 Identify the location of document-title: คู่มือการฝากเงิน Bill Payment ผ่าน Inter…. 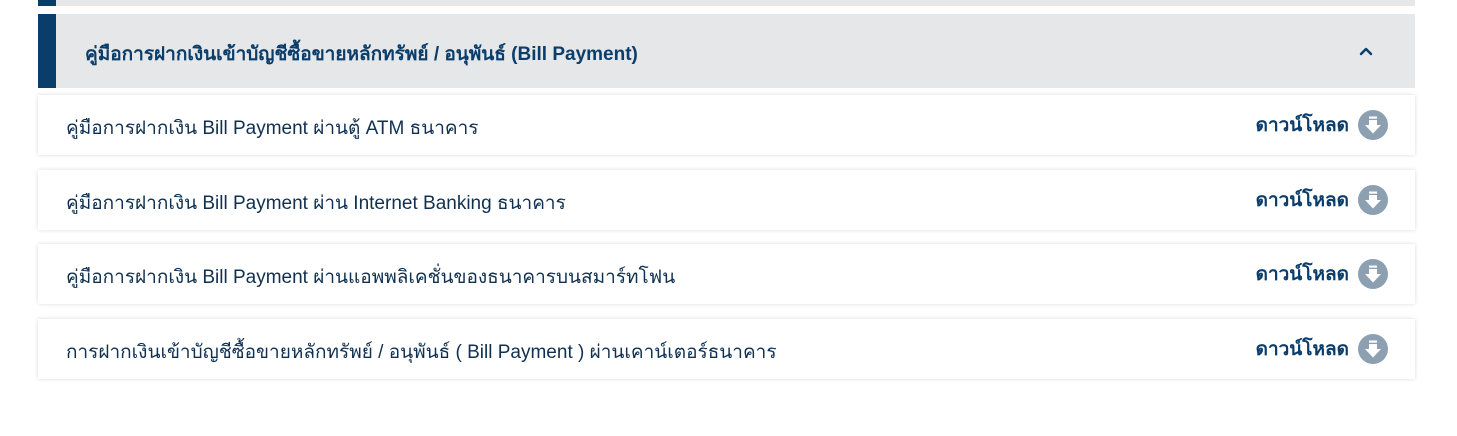
(316, 203).